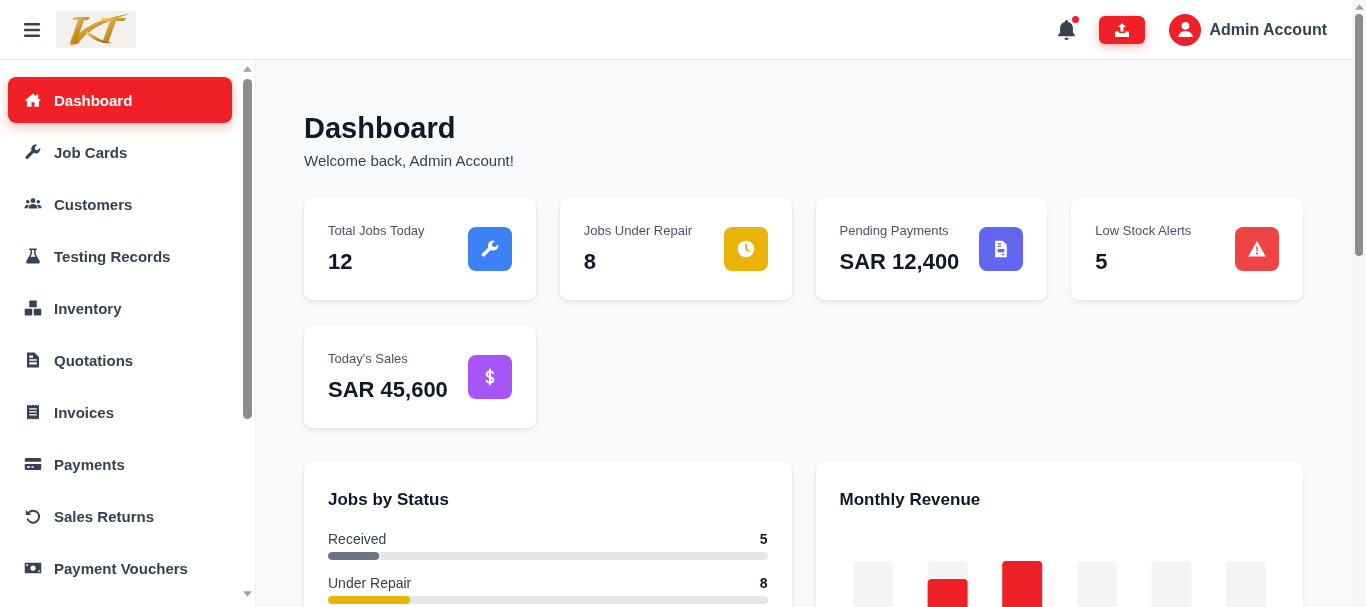 The width and height of the screenshot is (1366, 607). What do you see at coordinates (120, 464) in the screenshot?
I see `sidebar-item: Payments` at bounding box center [120, 464].